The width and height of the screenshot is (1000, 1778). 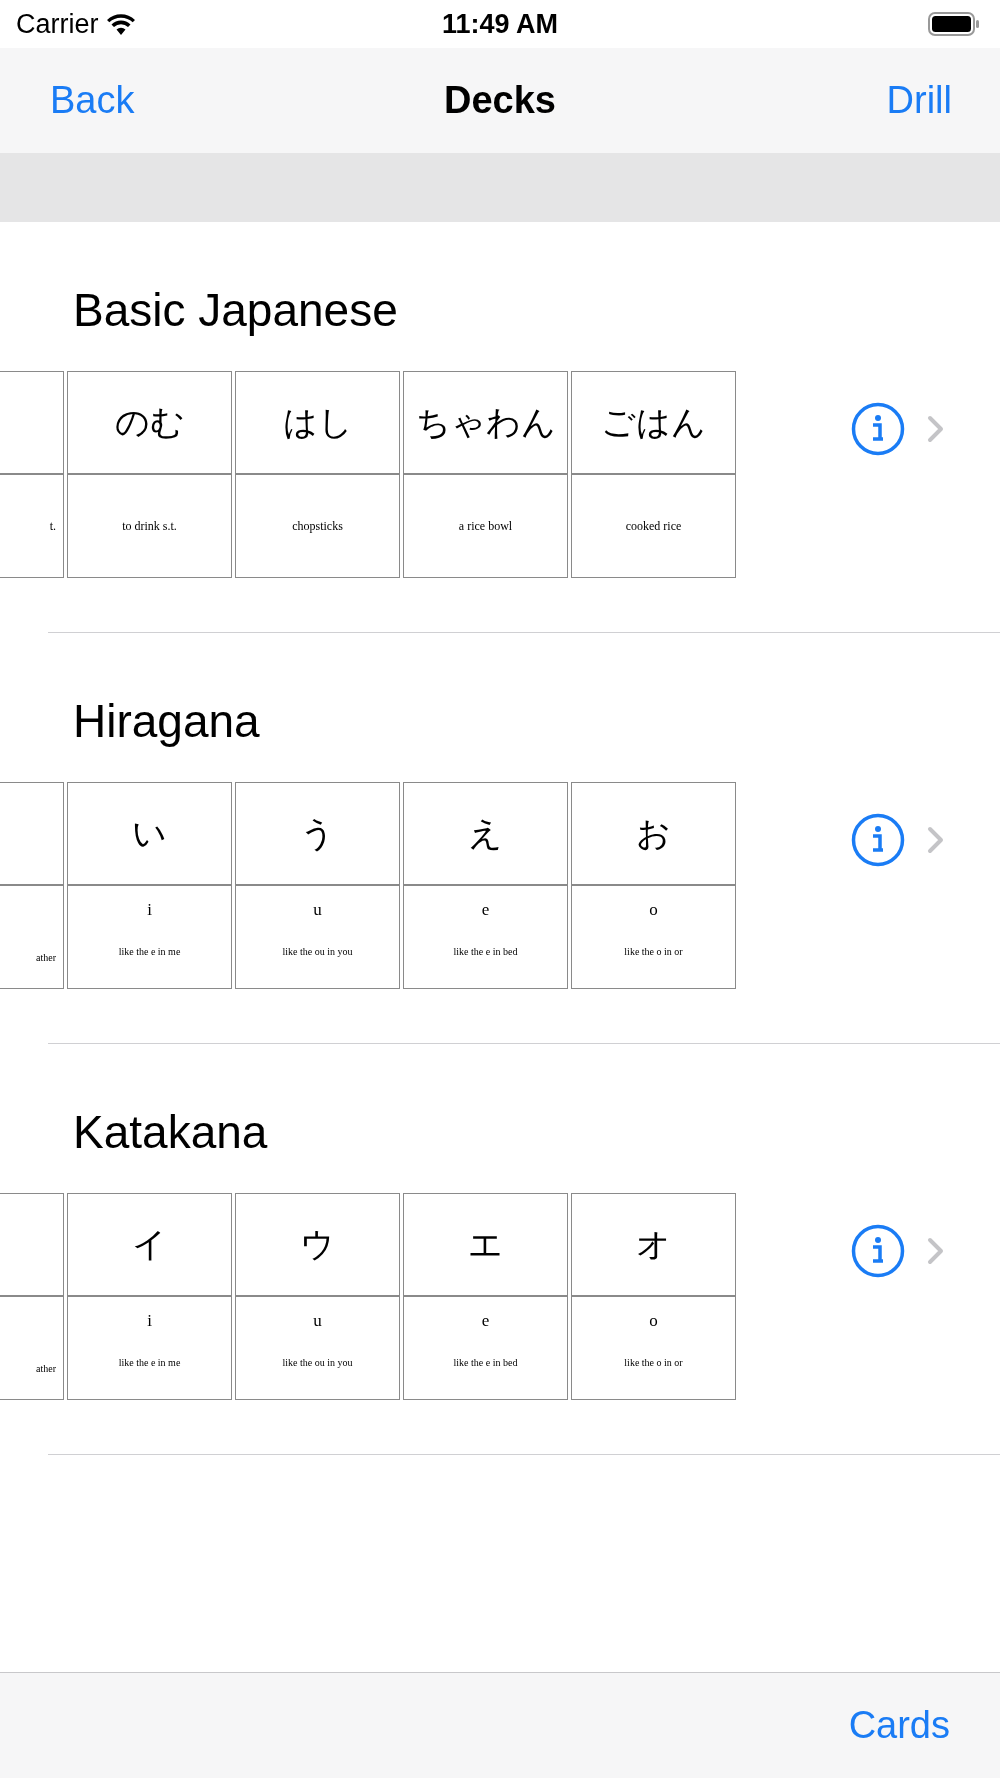 I want to click on back-button: Back, so click(x=92, y=100).